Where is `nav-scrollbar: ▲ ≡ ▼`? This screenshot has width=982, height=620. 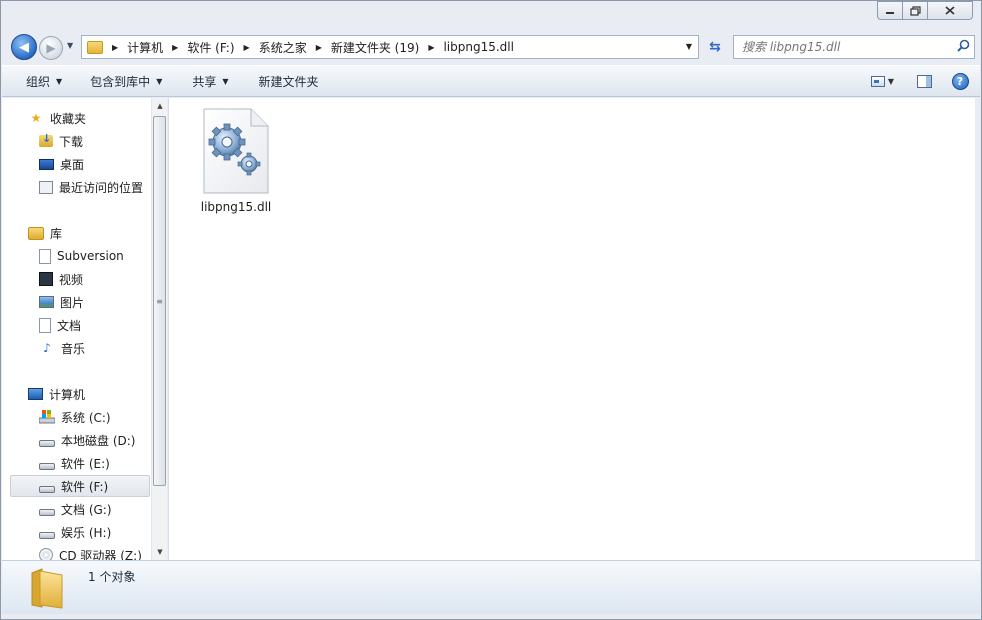 nav-scrollbar: ▲ ≡ ▼ is located at coordinates (159, 329).